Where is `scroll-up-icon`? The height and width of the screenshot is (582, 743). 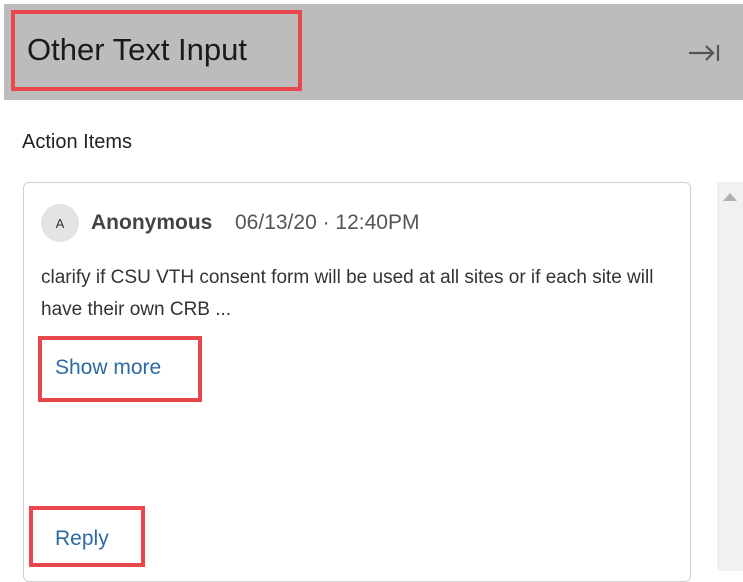
scroll-up-icon is located at coordinates (730, 197).